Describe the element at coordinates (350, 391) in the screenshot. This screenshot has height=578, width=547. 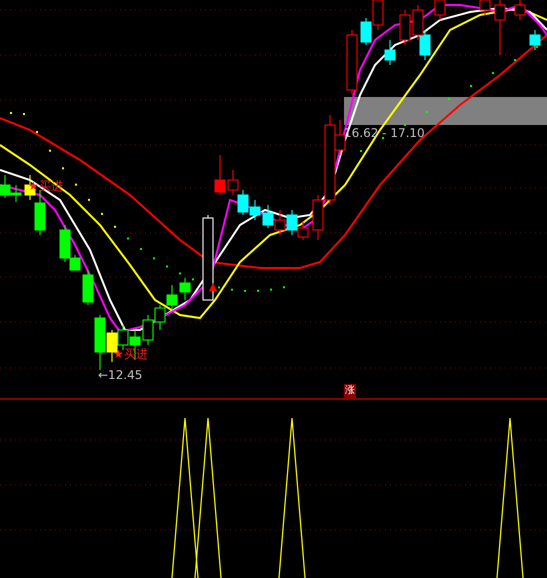
I see `rise-badge: 涨` at that location.